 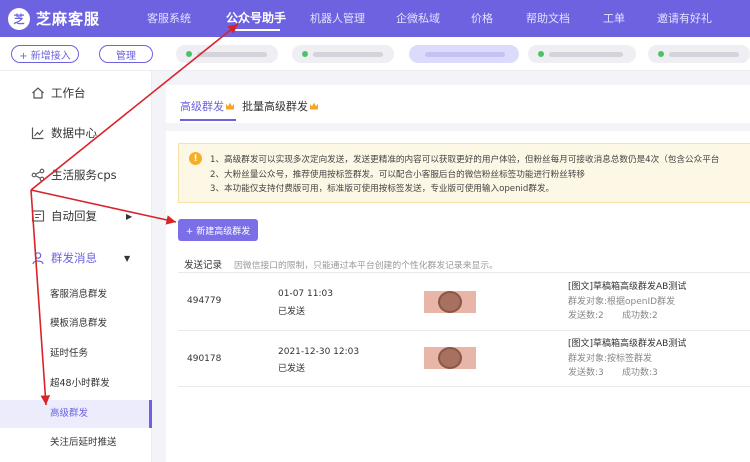 What do you see at coordinates (68, 19) in the screenshot?
I see `brand-name: 芝麻客服` at bounding box center [68, 19].